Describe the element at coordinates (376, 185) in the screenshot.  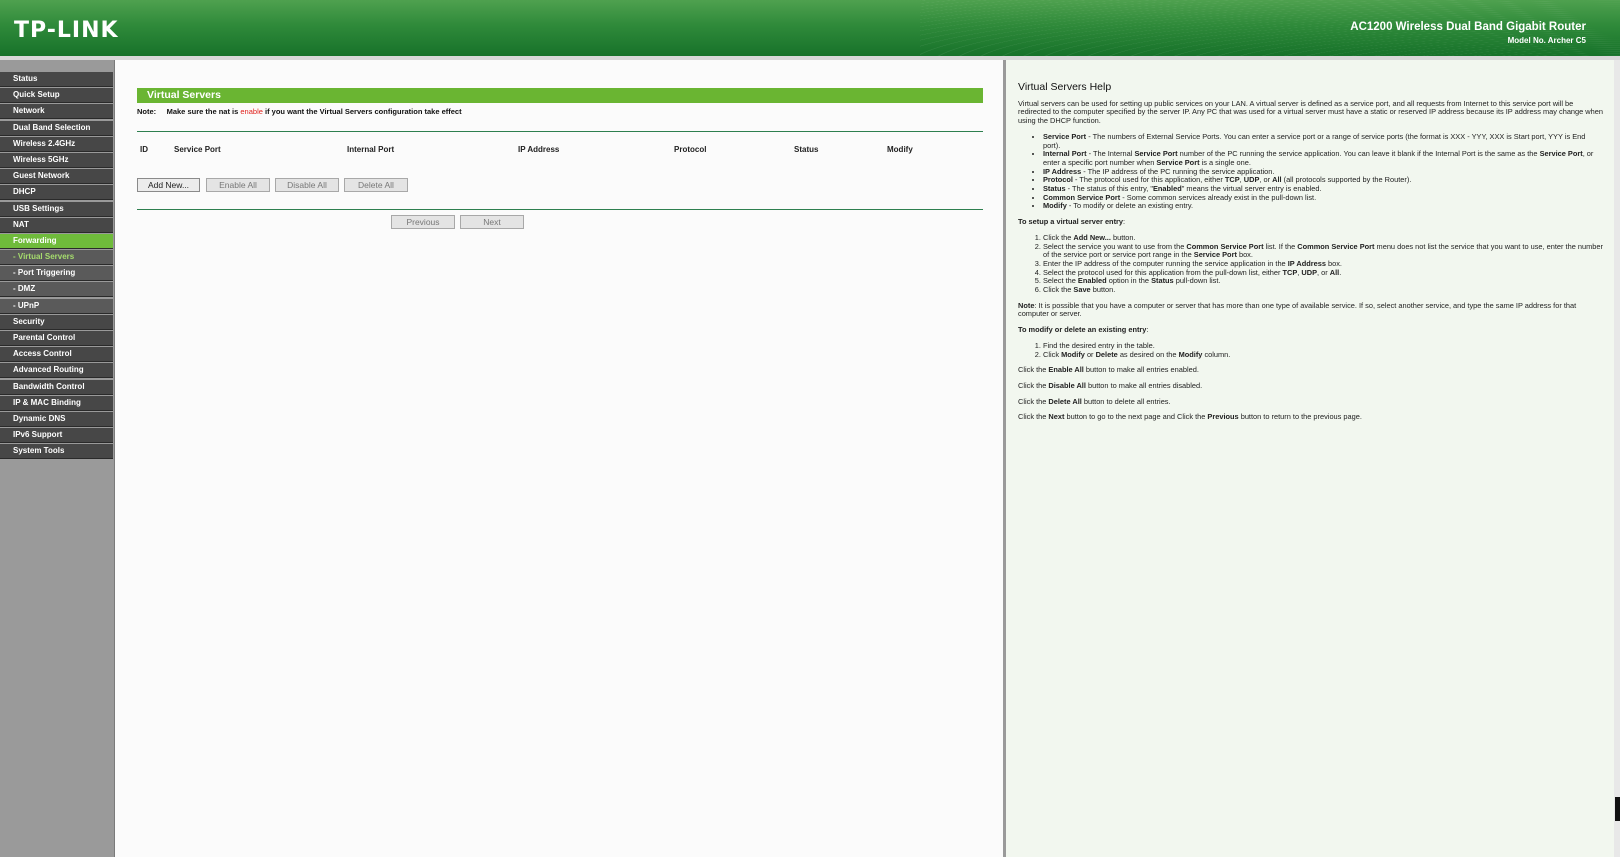
I see `delete-all-button: Delete All` at that location.